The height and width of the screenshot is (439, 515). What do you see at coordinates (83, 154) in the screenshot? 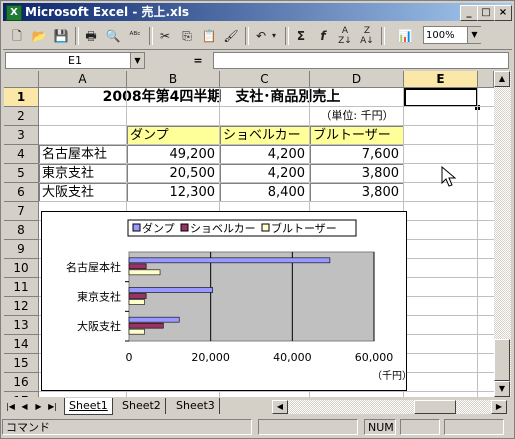
I see `branch-cell-nagoya: 名古屋本社` at bounding box center [83, 154].